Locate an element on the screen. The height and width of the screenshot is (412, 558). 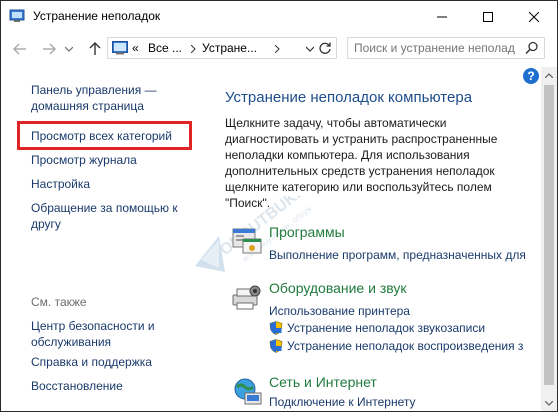
back-button is located at coordinates (20, 49).